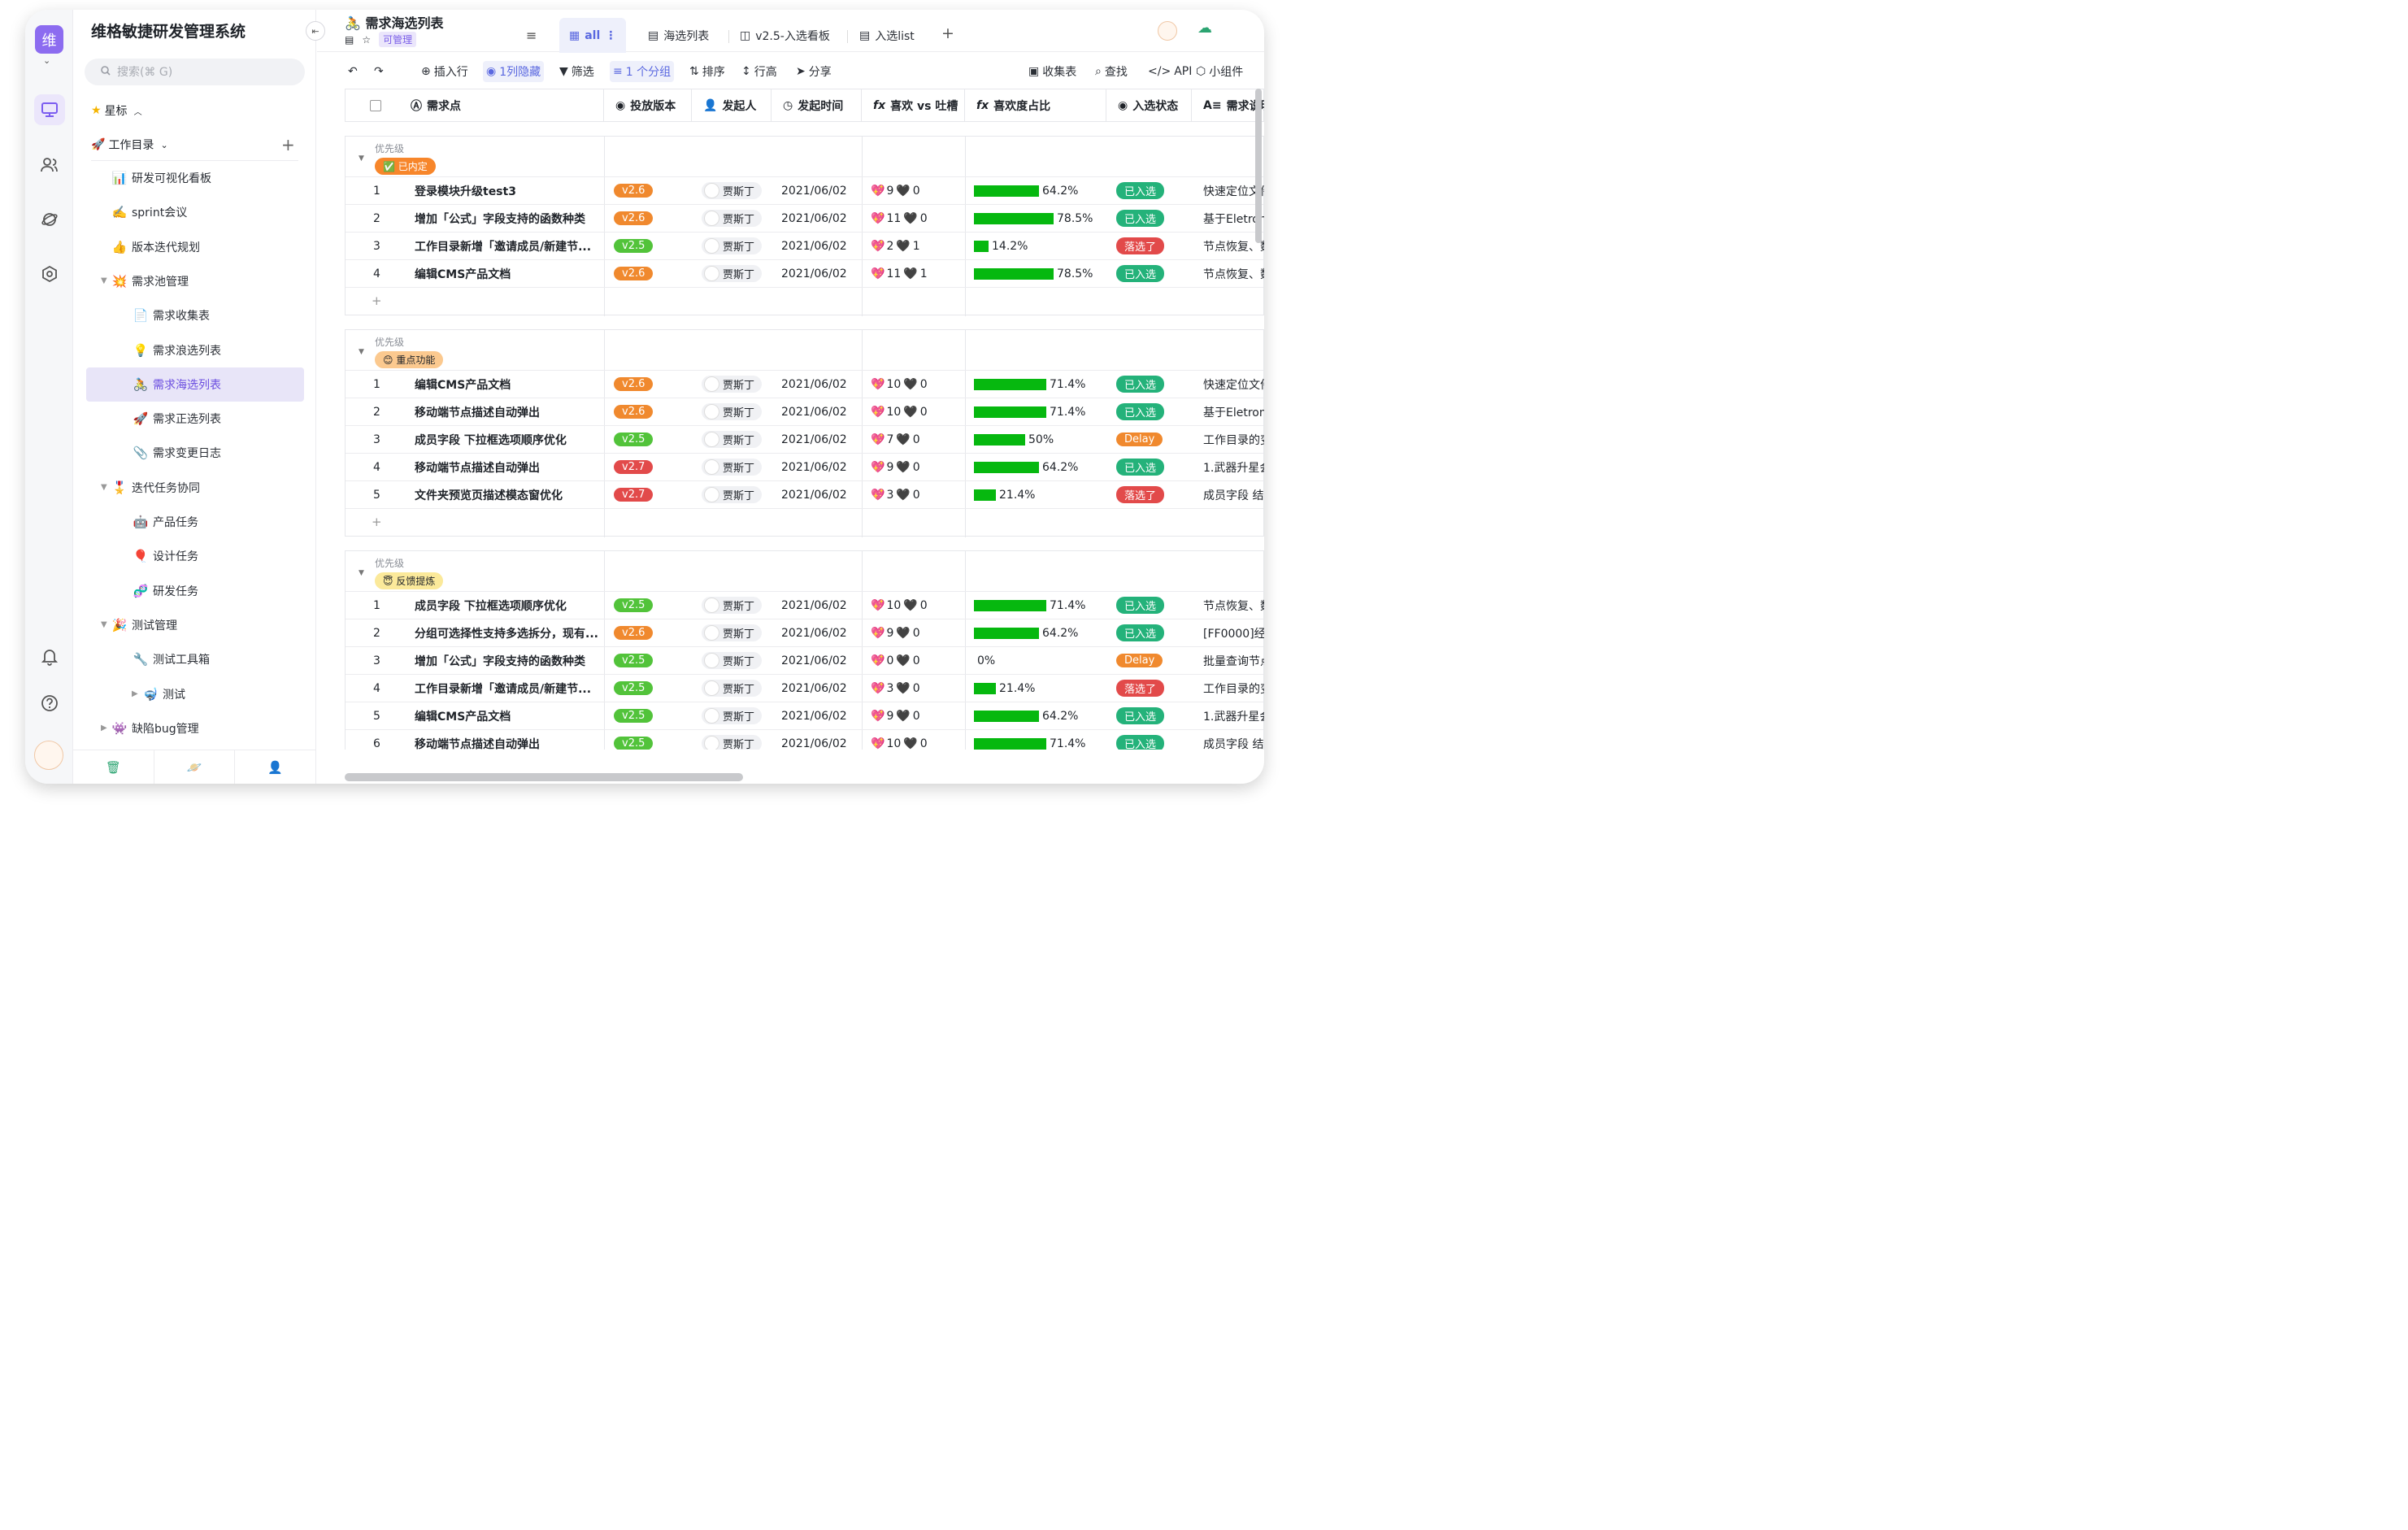 The image size is (2408, 1530). What do you see at coordinates (1004, 494) in the screenshot?
I see `ratio-cell: 21.4%` at bounding box center [1004, 494].